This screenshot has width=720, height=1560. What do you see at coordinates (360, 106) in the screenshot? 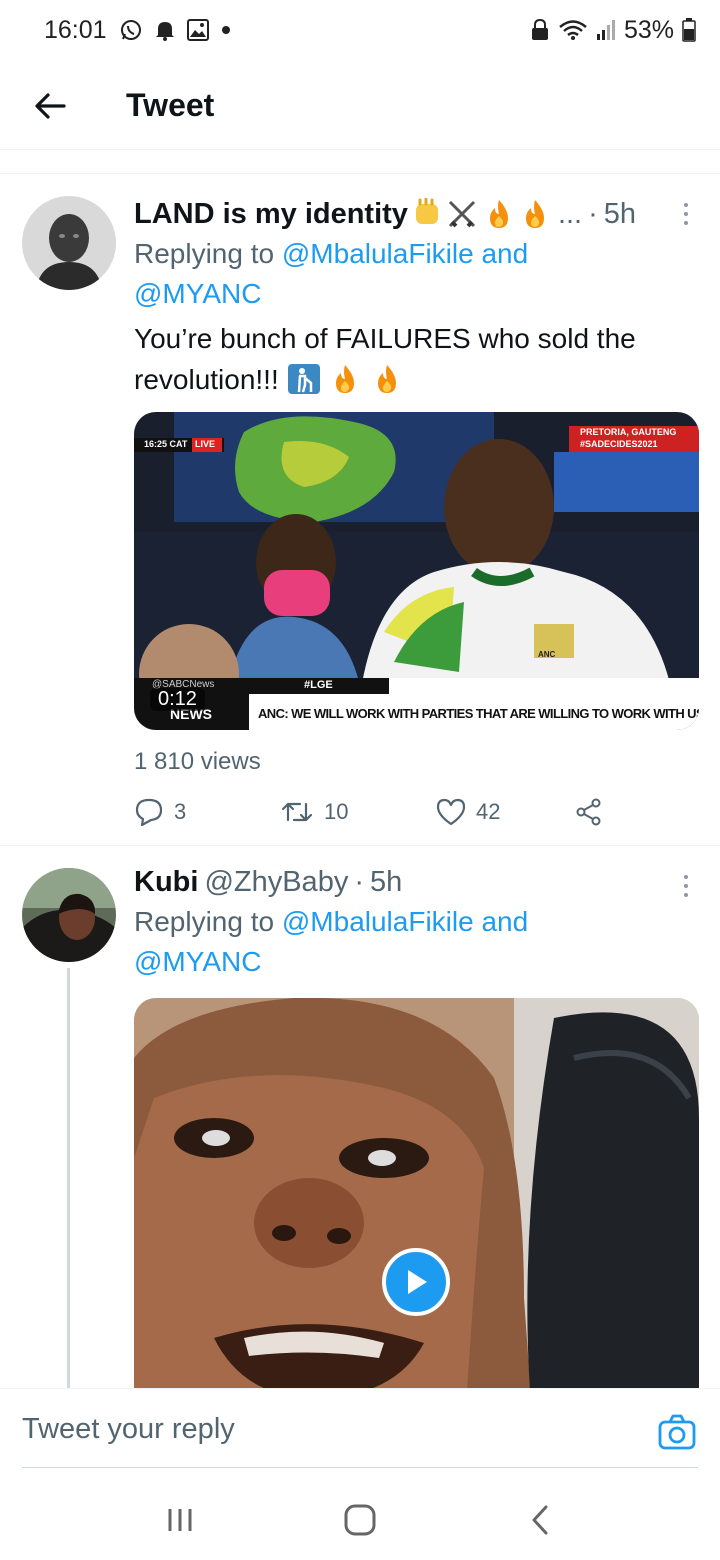
I see `header: Tweet` at bounding box center [360, 106].